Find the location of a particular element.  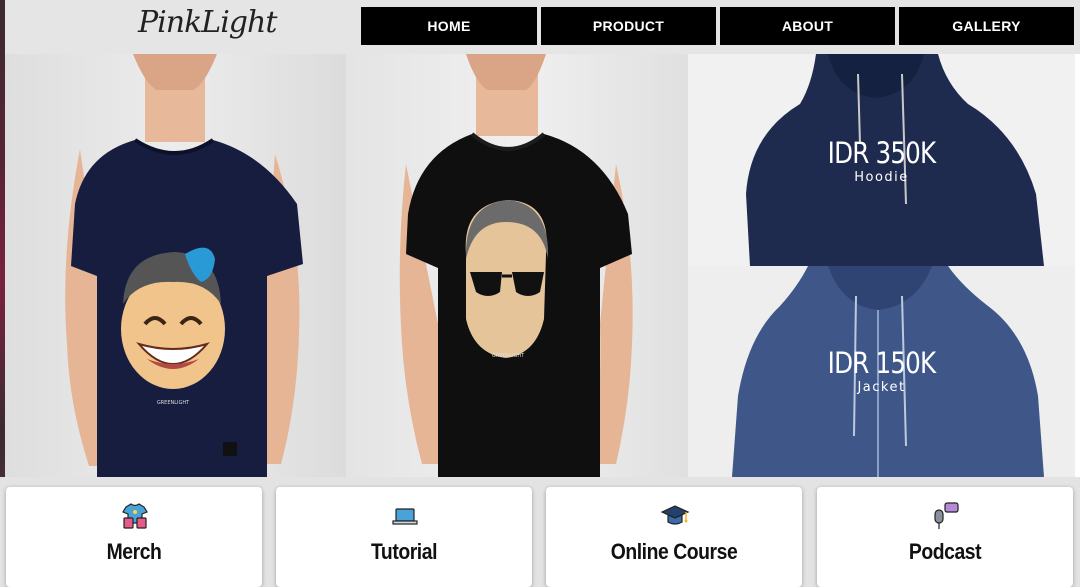

card-merch-label: Merch is located at coordinates (134, 551).